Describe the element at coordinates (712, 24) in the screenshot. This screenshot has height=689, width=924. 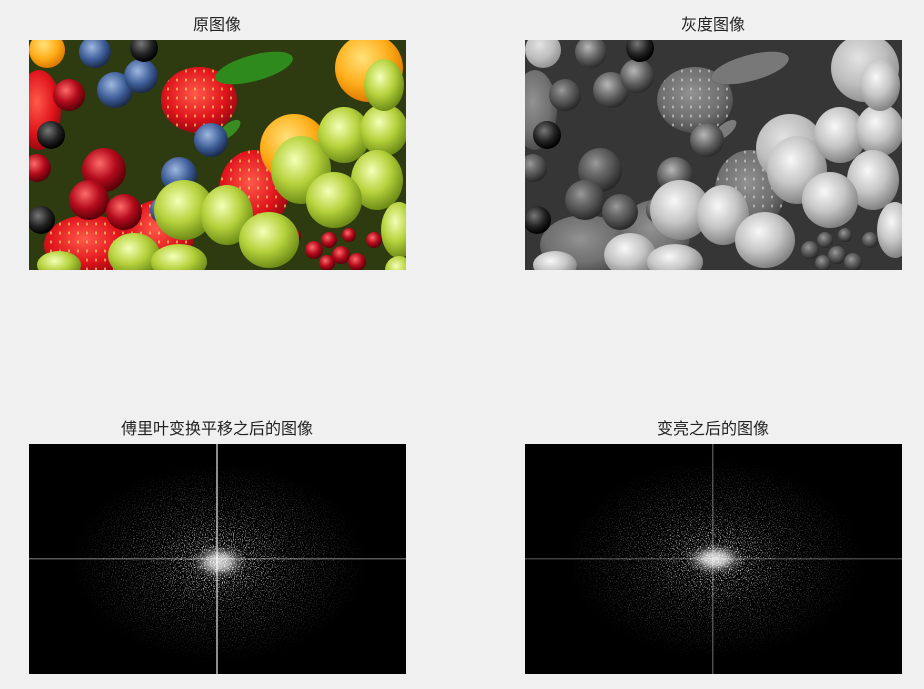
I see `panel-title-grayscale: 灰度图像` at that location.